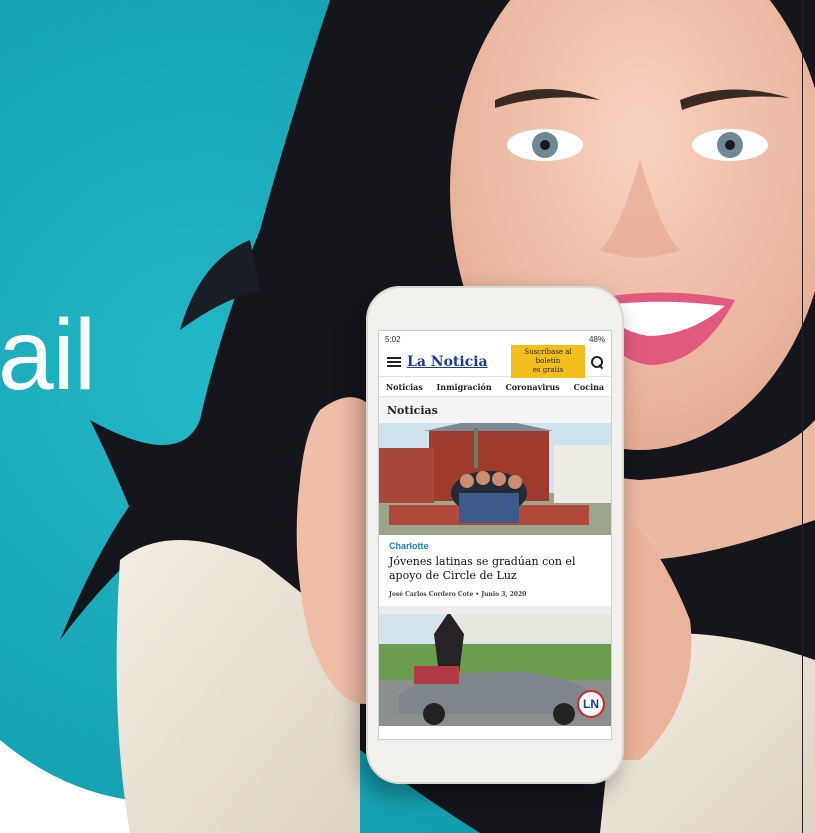  Describe the element at coordinates (394, 361) in the screenshot. I see `hamburger-menu-icon` at that location.